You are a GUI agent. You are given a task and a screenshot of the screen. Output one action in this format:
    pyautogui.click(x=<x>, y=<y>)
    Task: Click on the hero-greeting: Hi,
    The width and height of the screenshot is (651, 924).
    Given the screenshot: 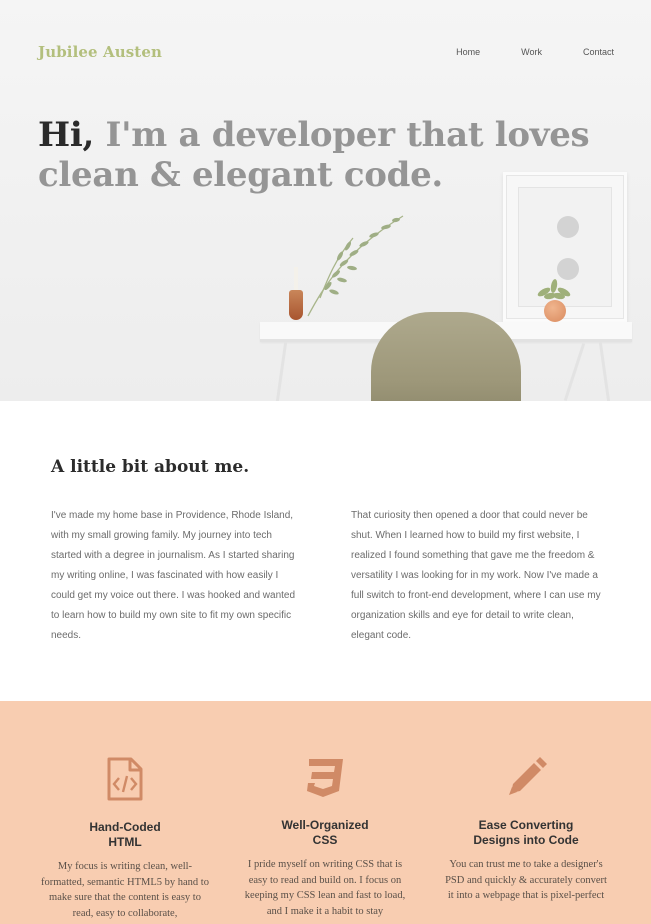 What is the action you would take?
    pyautogui.click(x=66, y=135)
    